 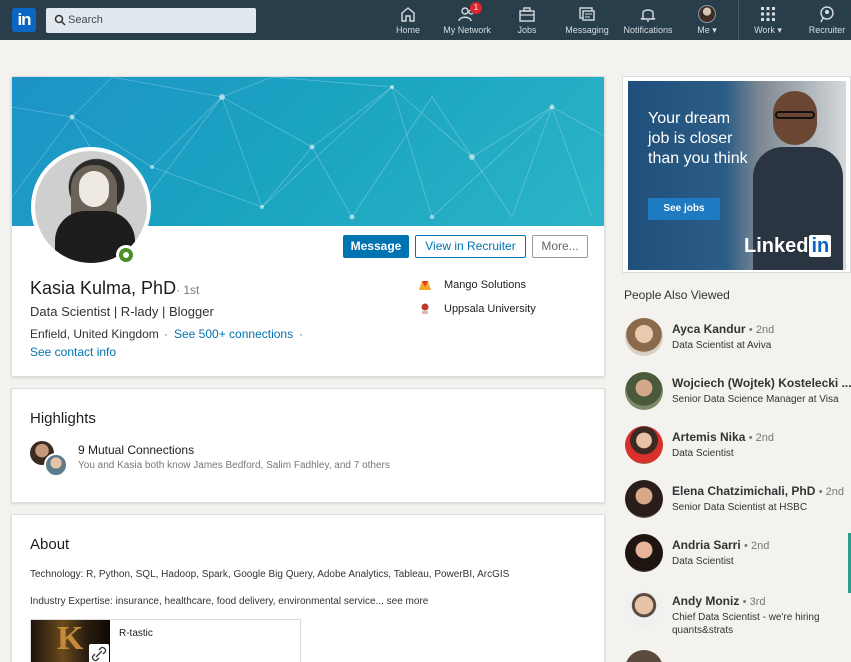 I want to click on person-degree: • 3rd, so click(x=754, y=602).